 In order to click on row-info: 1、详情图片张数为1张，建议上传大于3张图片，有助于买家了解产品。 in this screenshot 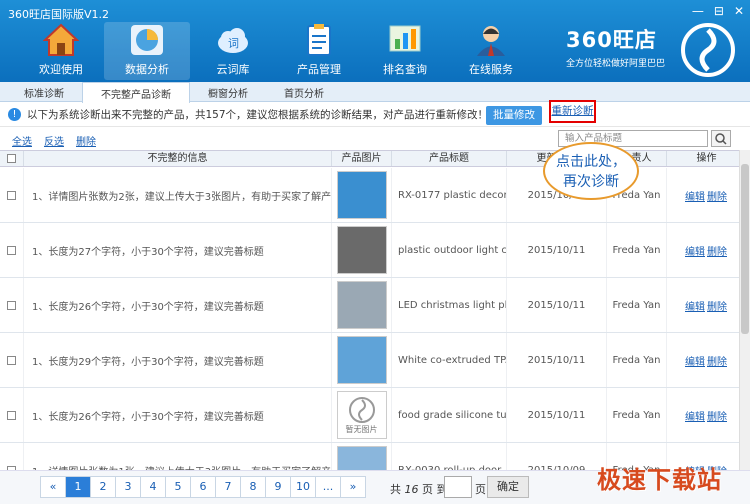, I will do `click(178, 456)`.